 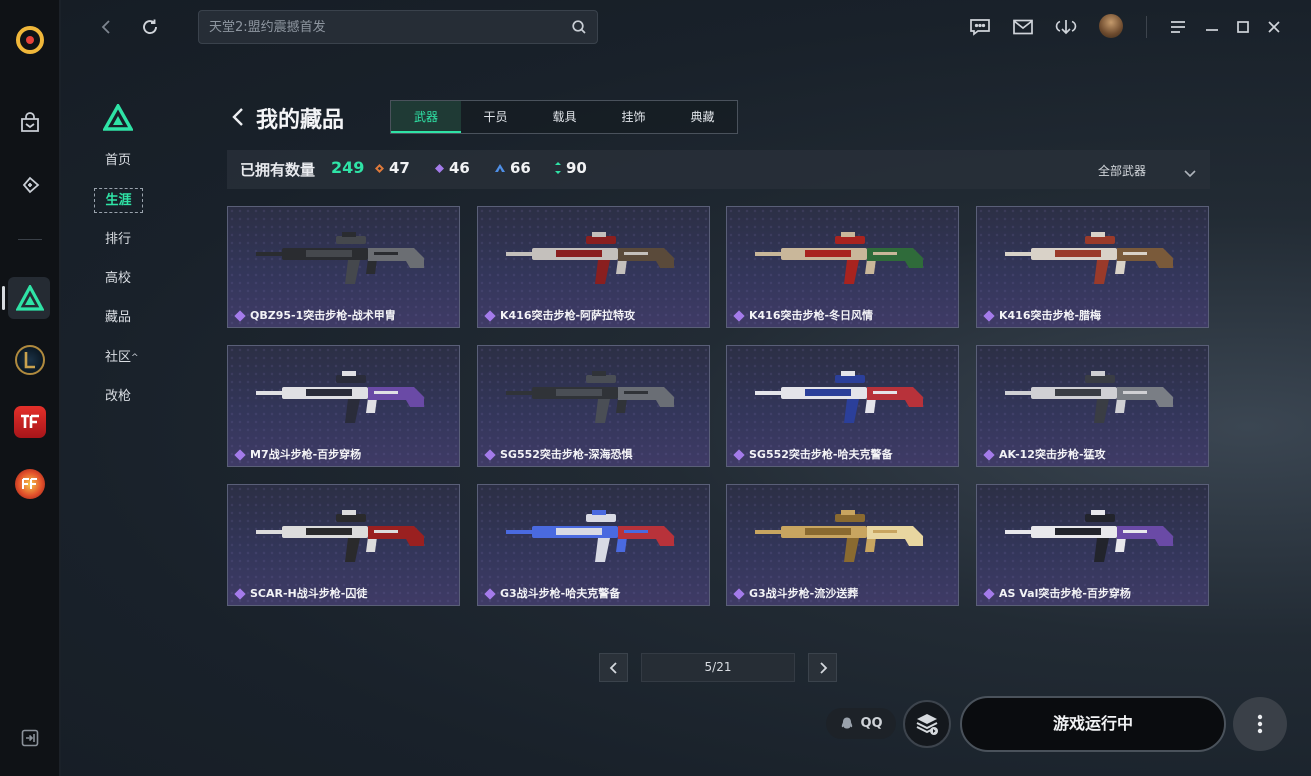 I want to click on weapon-name: G3战斗步枪-流沙送葬, so click(x=804, y=593).